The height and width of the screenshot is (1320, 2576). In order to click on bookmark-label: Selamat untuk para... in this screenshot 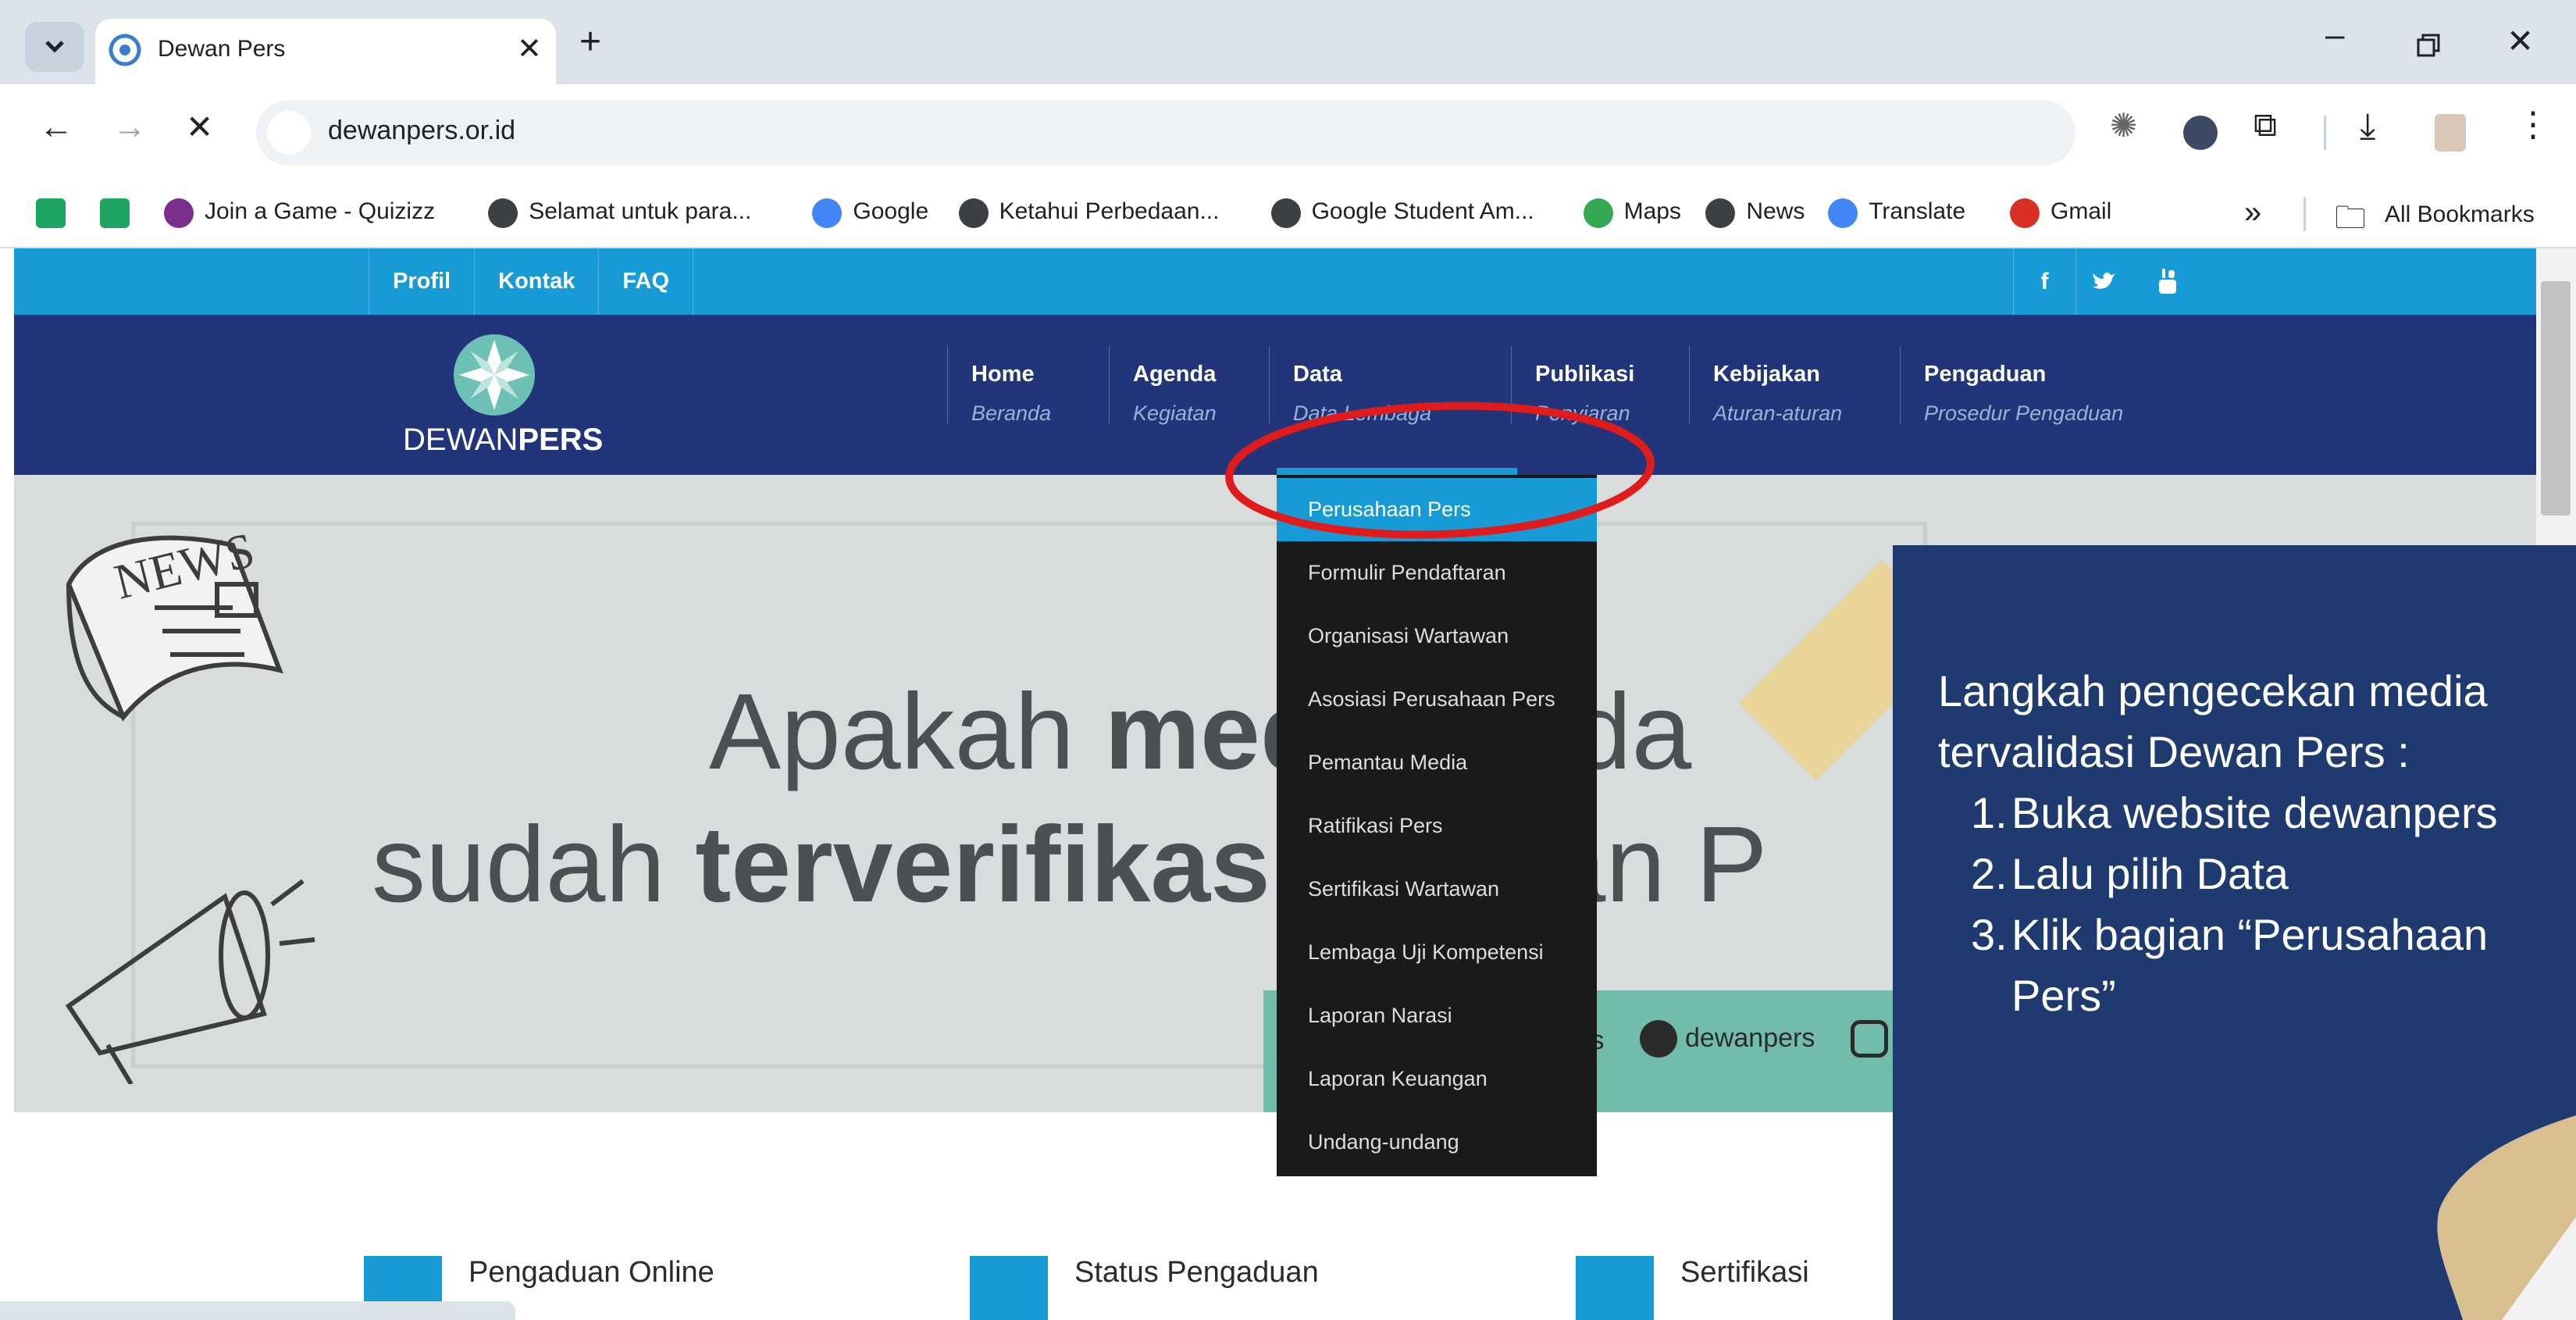, I will do `click(640, 211)`.